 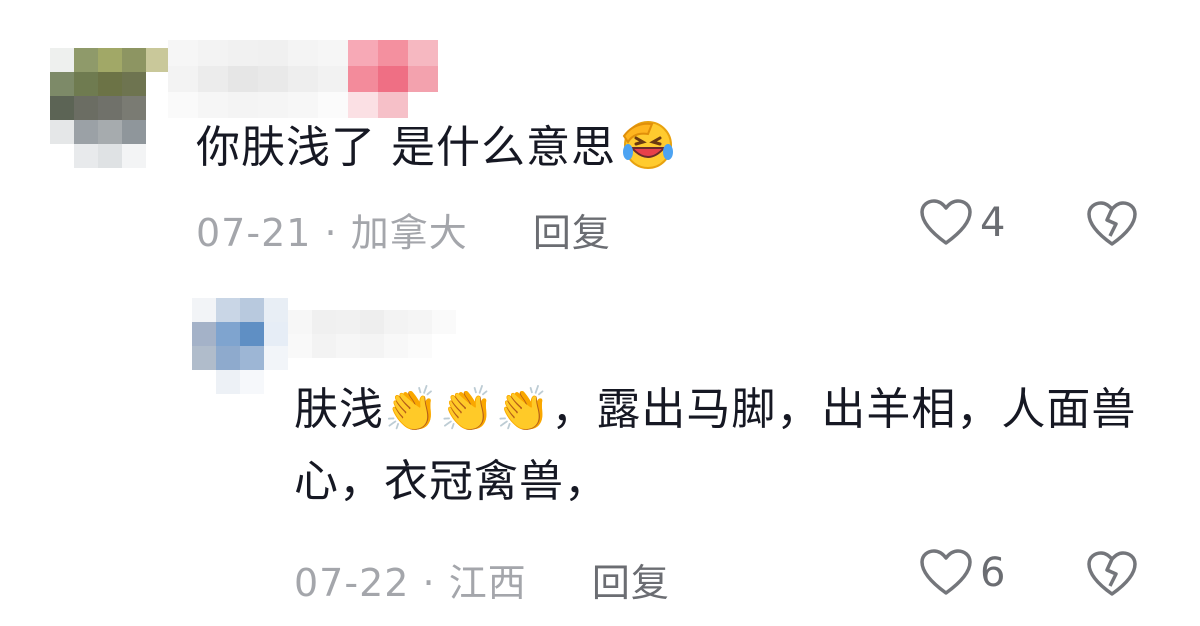 I want to click on comment-location: 江西, so click(x=487, y=583).